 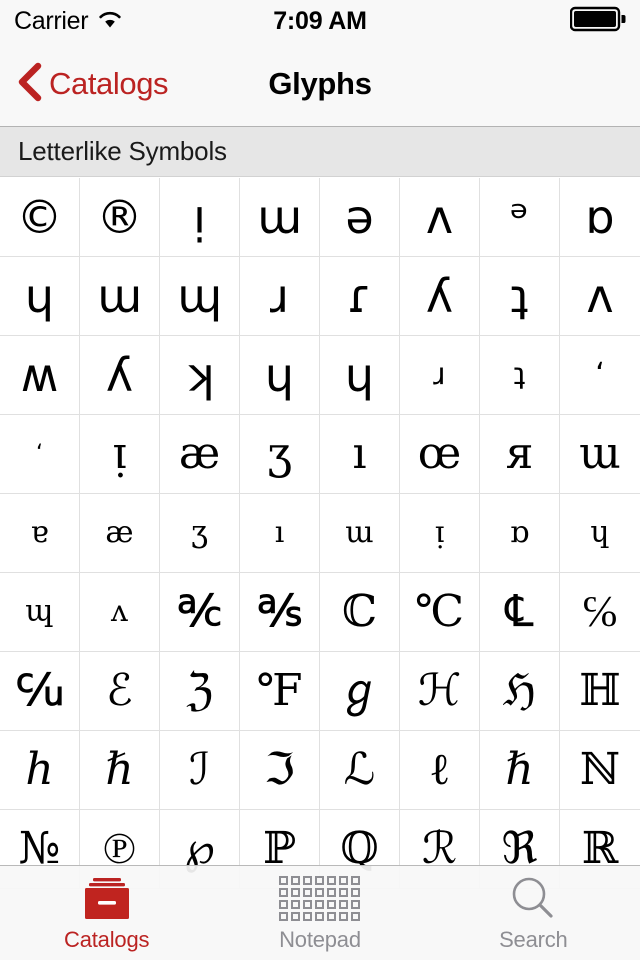 I want to click on glyph-char: ɾ, so click(x=359, y=296).